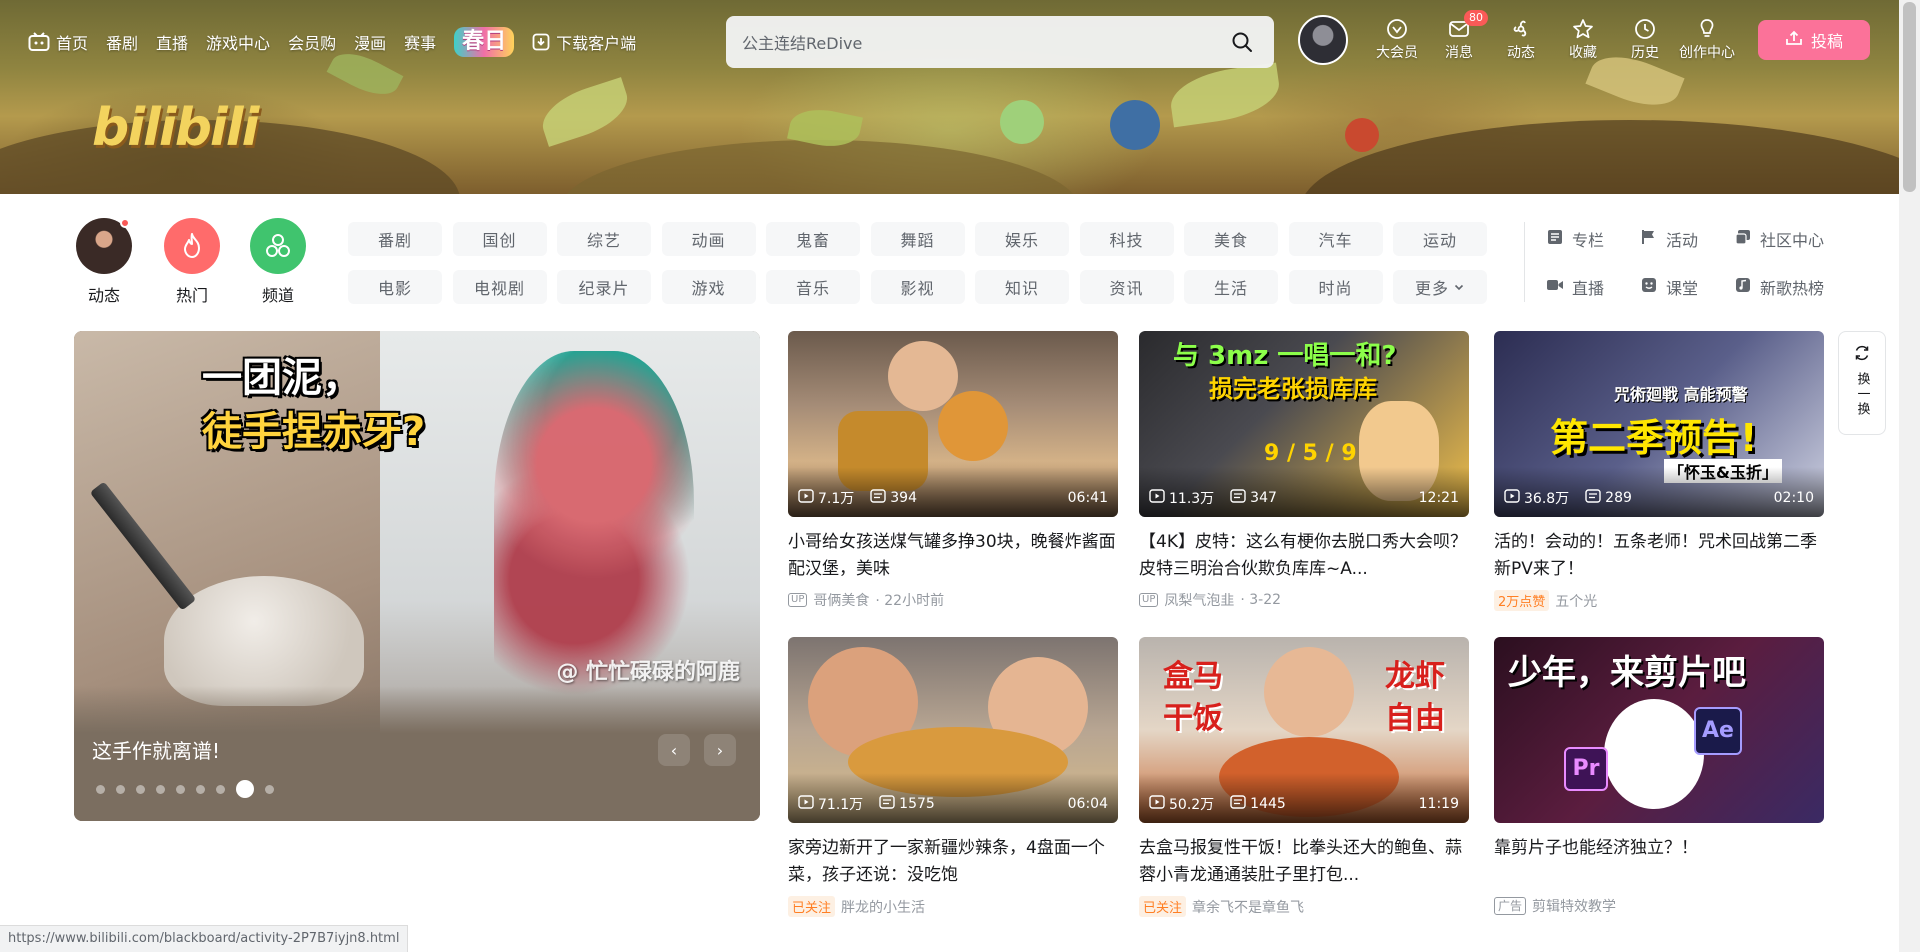 This screenshot has width=1920, height=952. What do you see at coordinates (1574, 906) in the screenshot?
I see `video-author: 剪辑特效教学` at bounding box center [1574, 906].